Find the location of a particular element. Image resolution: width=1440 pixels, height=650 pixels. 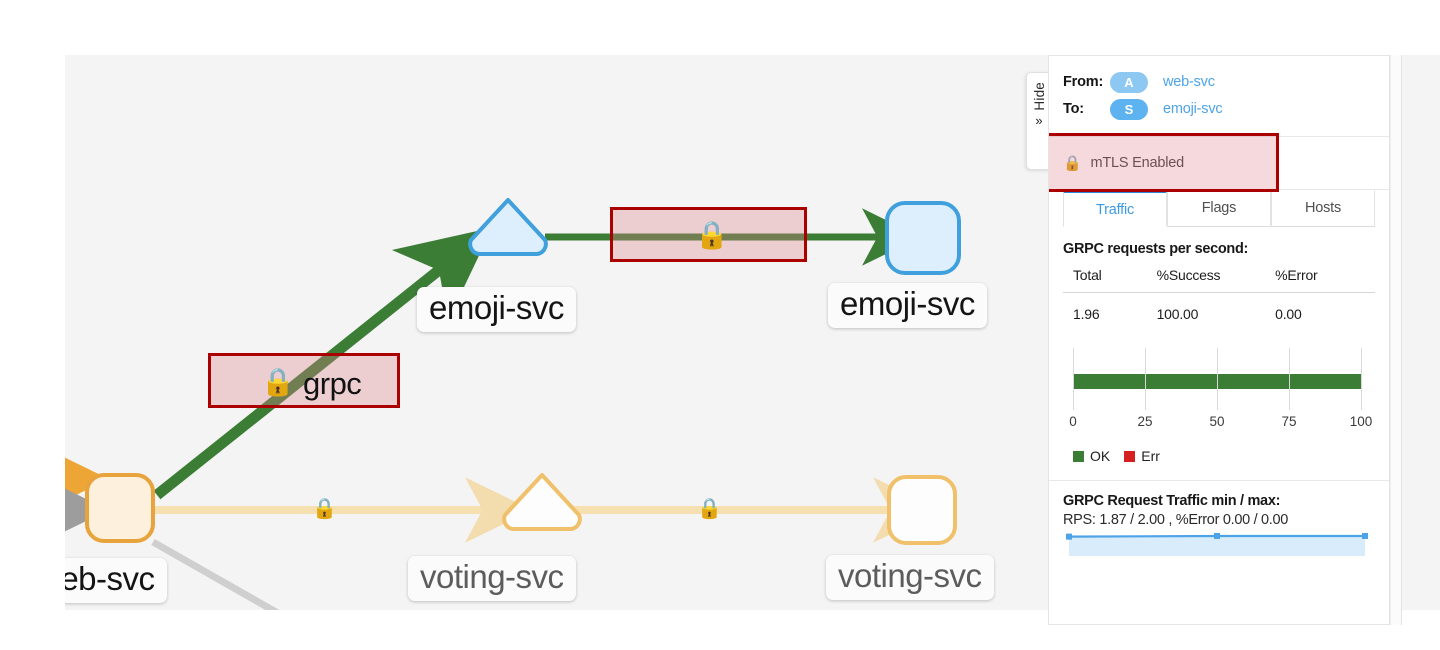

node-emoji-svc-service is located at coordinates (508, 227).